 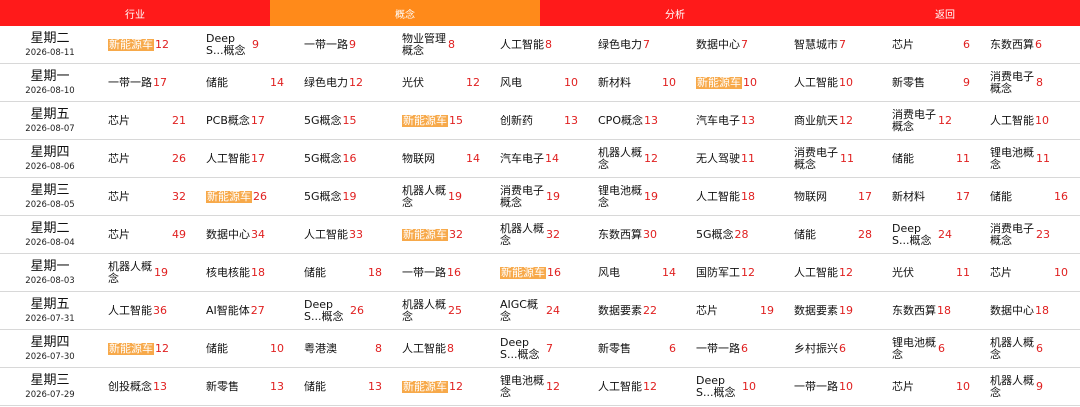 What do you see at coordinates (639, 234) in the screenshot?
I see `concept-cell: 东数西算 30` at bounding box center [639, 234].